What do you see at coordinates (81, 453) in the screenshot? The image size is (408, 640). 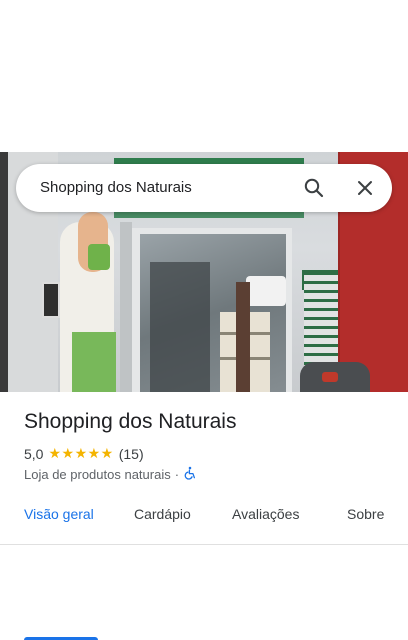 I see `star-rating-icon: ★★★★★` at bounding box center [81, 453].